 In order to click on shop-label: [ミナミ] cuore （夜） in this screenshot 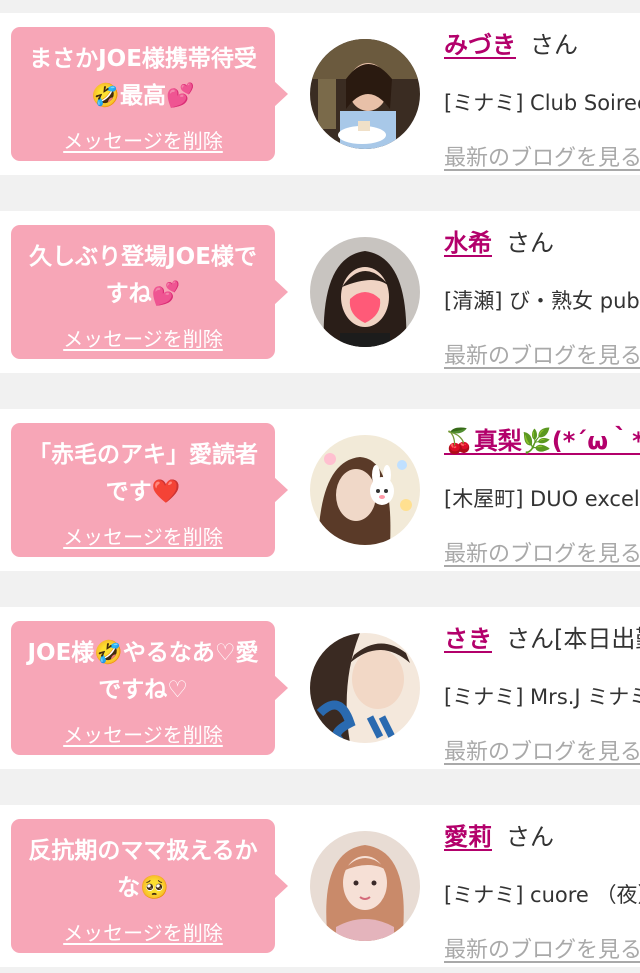, I will do `click(542, 895)`.